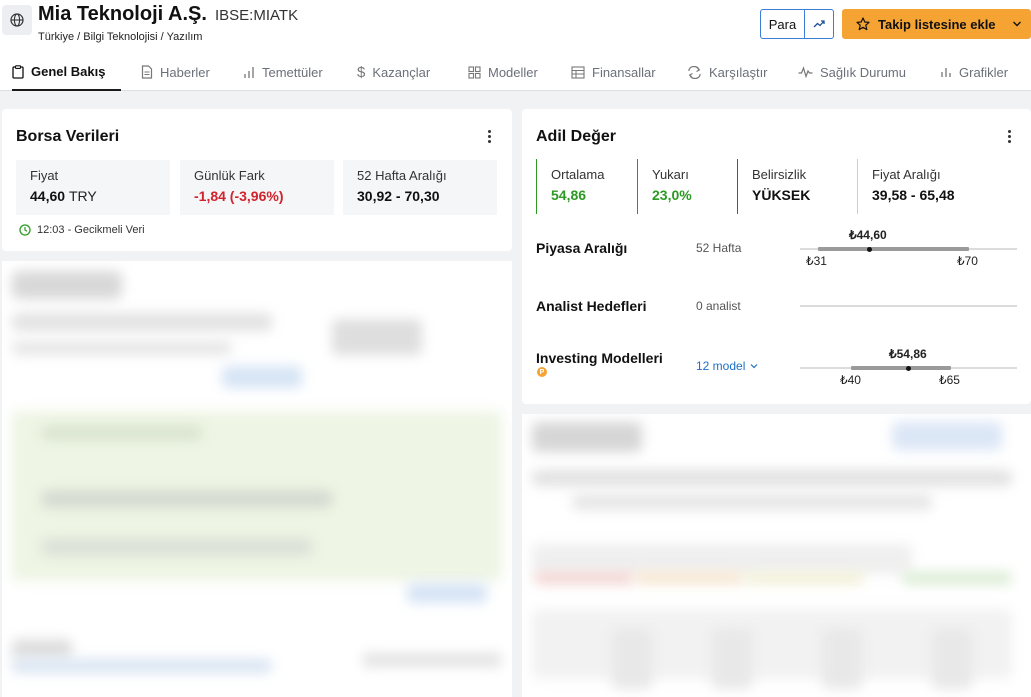 This screenshot has height=697, width=1031. I want to click on tab-genel-bakis: Genel Bakış, so click(66, 72).